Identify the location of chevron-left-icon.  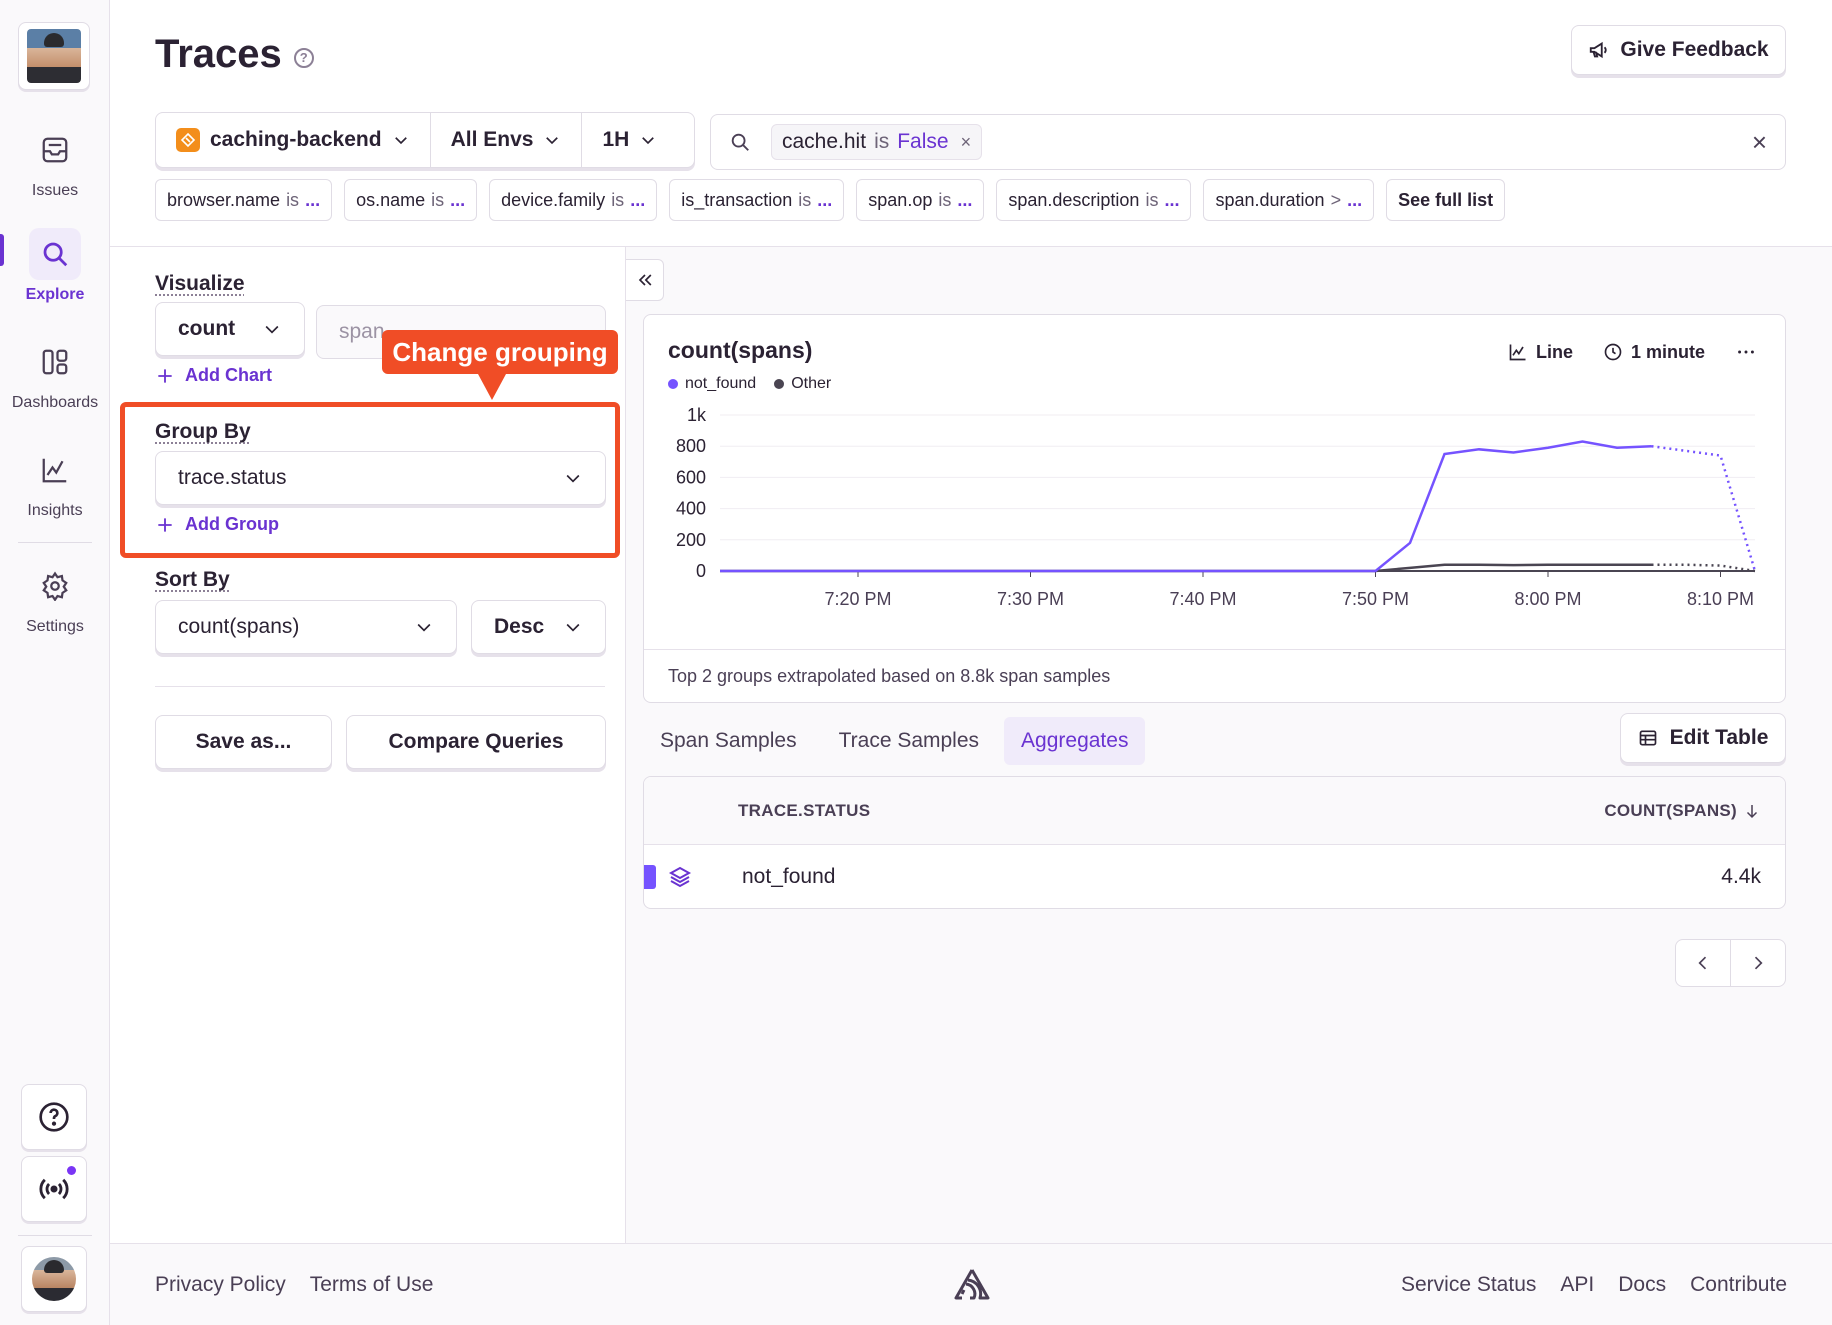
(1702, 963).